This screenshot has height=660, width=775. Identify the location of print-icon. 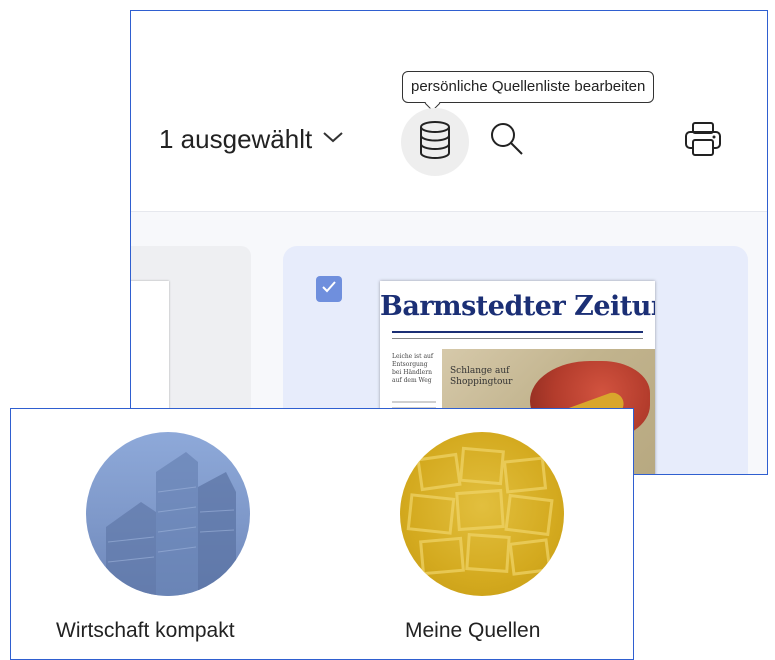
(703, 141).